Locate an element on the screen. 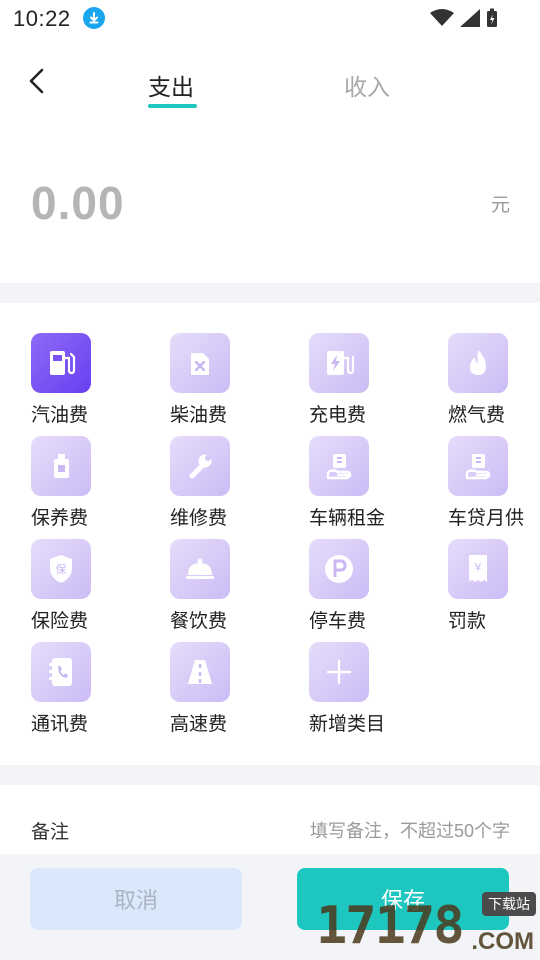 The image size is (540, 960). category-toll: 高速费 is located at coordinates (225, 689).